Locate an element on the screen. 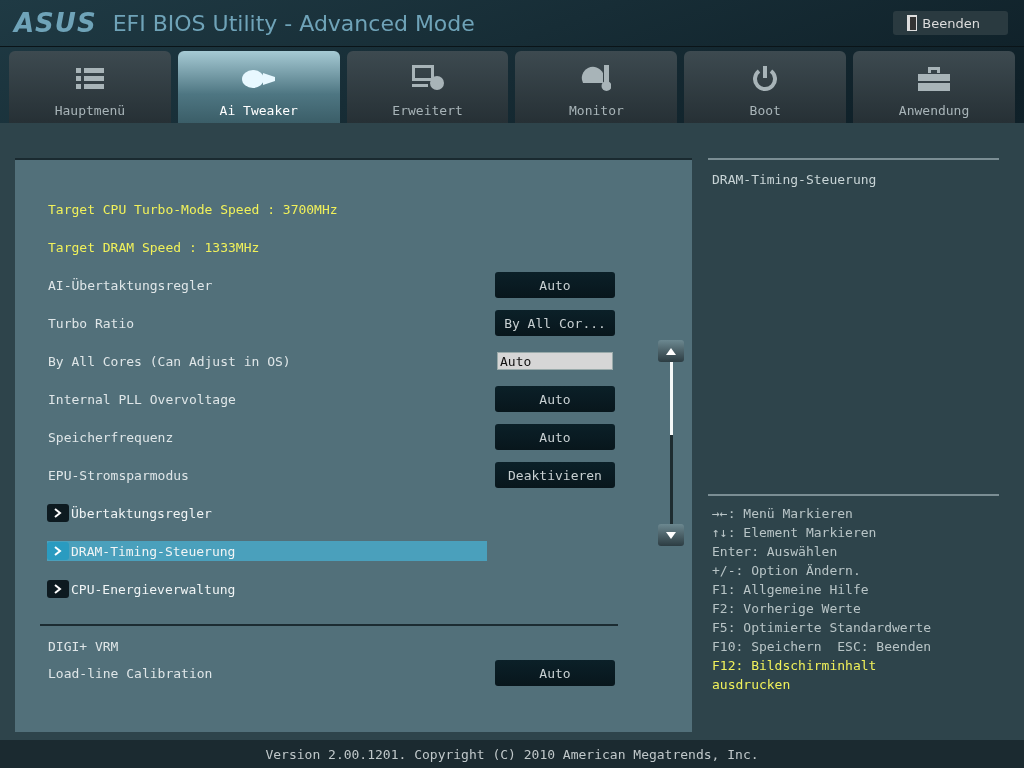 The width and height of the screenshot is (1024, 768). power-icon is located at coordinates (765, 78).